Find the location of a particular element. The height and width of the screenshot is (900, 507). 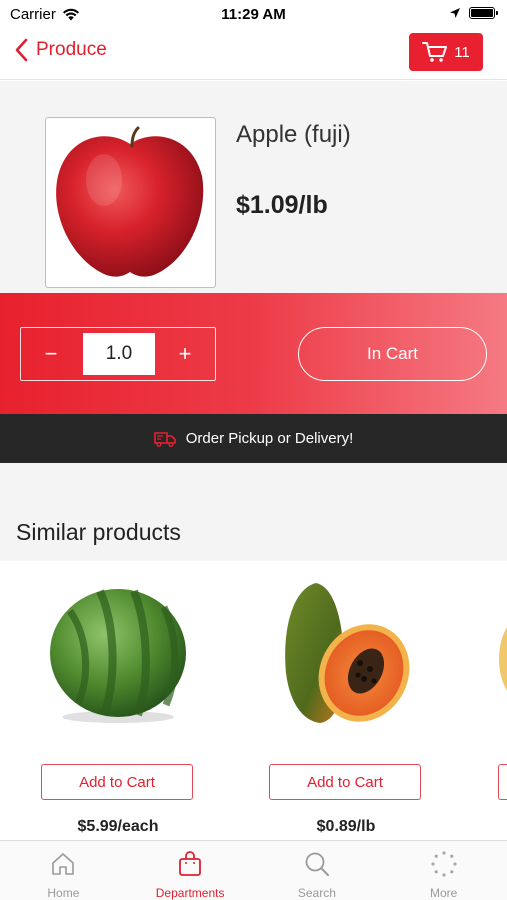

similar-product-price: $0.89/lb is located at coordinates (346, 826).